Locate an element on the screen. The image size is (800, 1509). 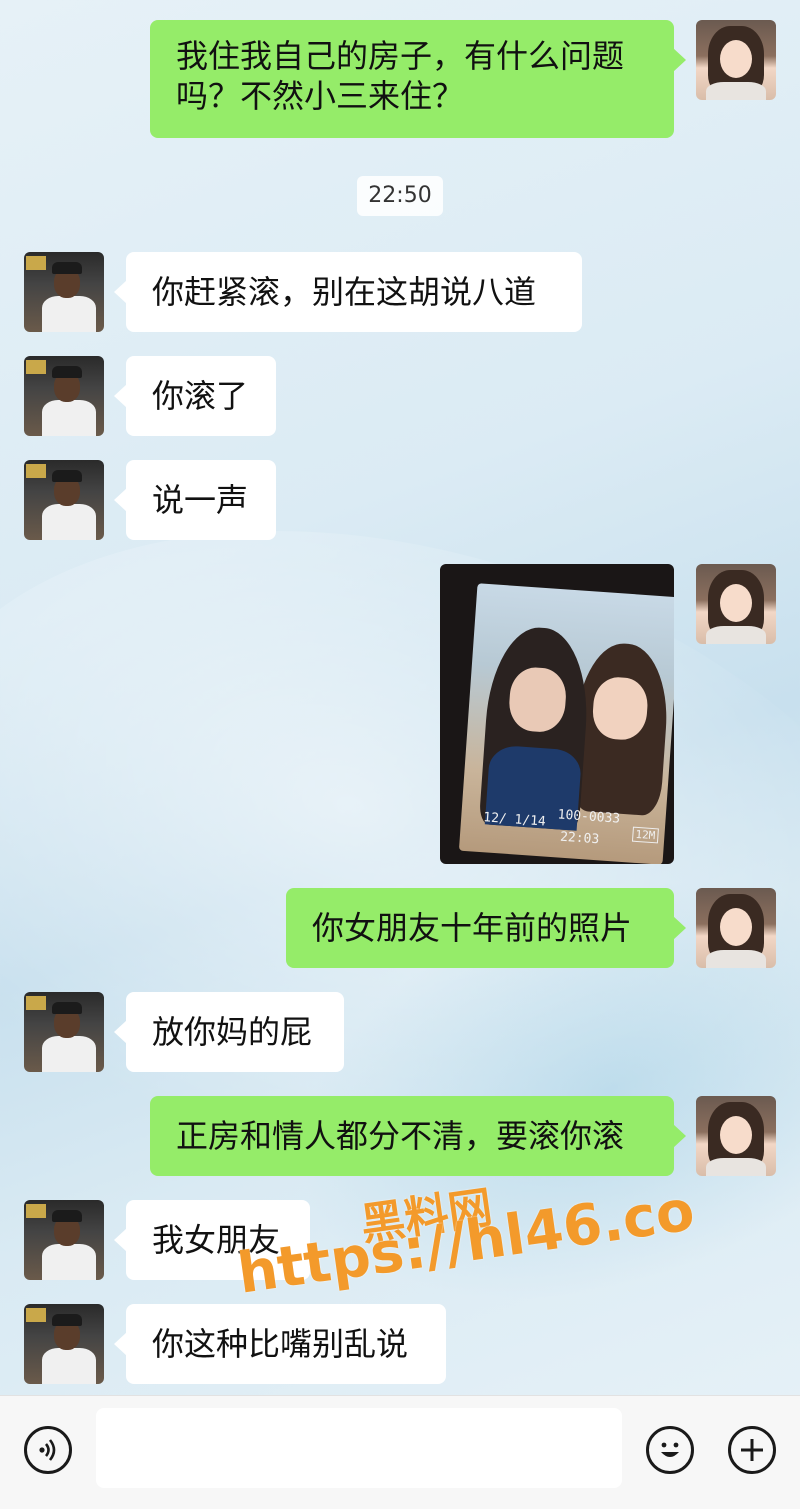
input-bar is located at coordinates (400, 1452).